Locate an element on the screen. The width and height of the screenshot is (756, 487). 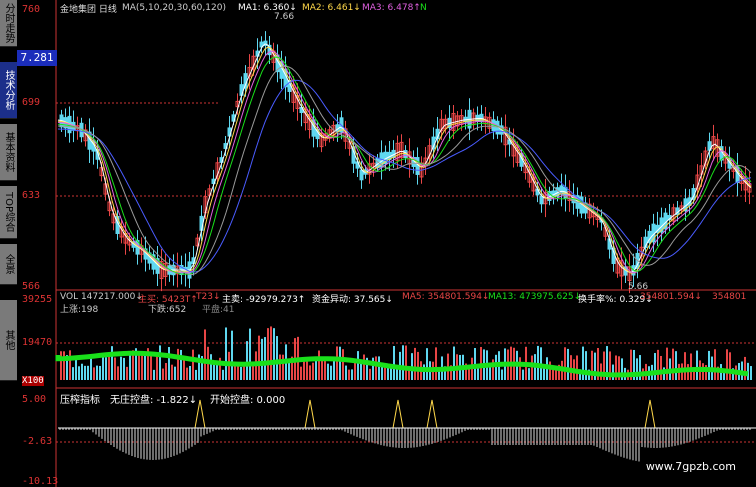
volume-axis-top: 39255 is located at coordinates (37, 299).